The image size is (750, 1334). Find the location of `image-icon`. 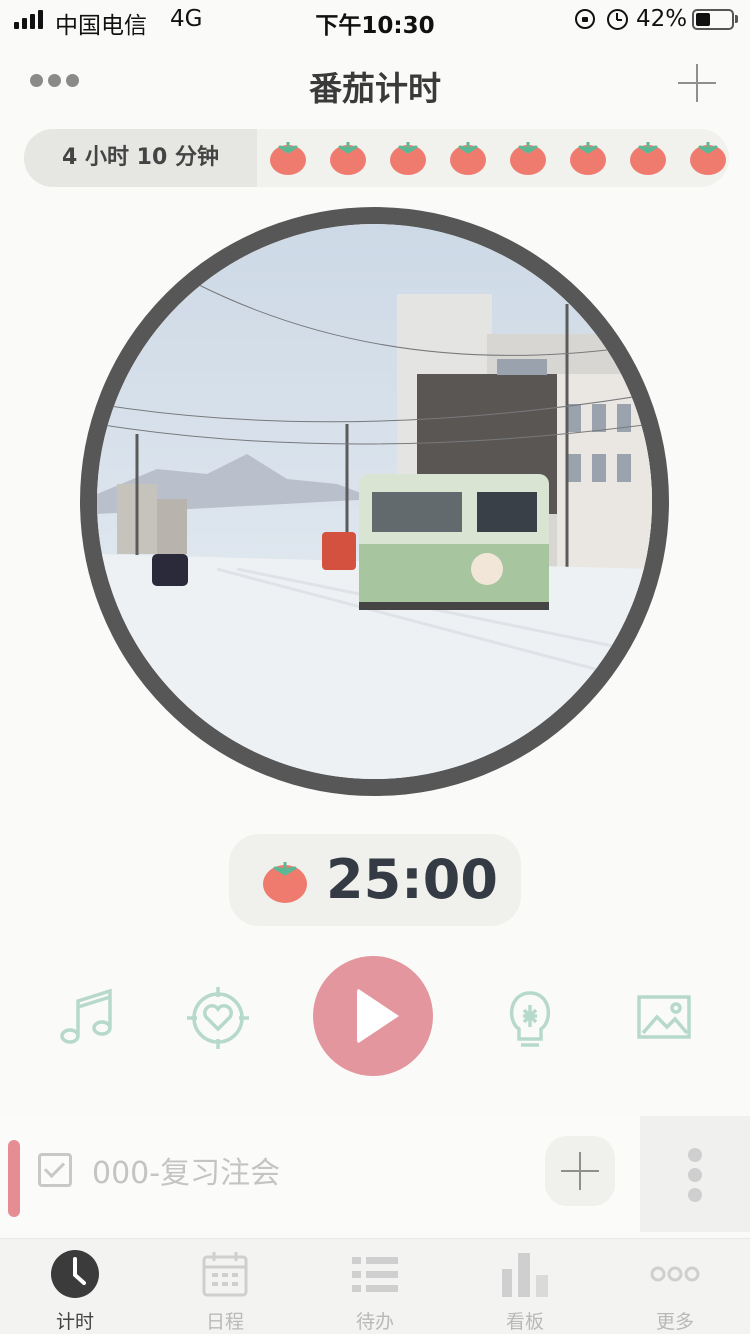

image-icon is located at coordinates (664, 1018).